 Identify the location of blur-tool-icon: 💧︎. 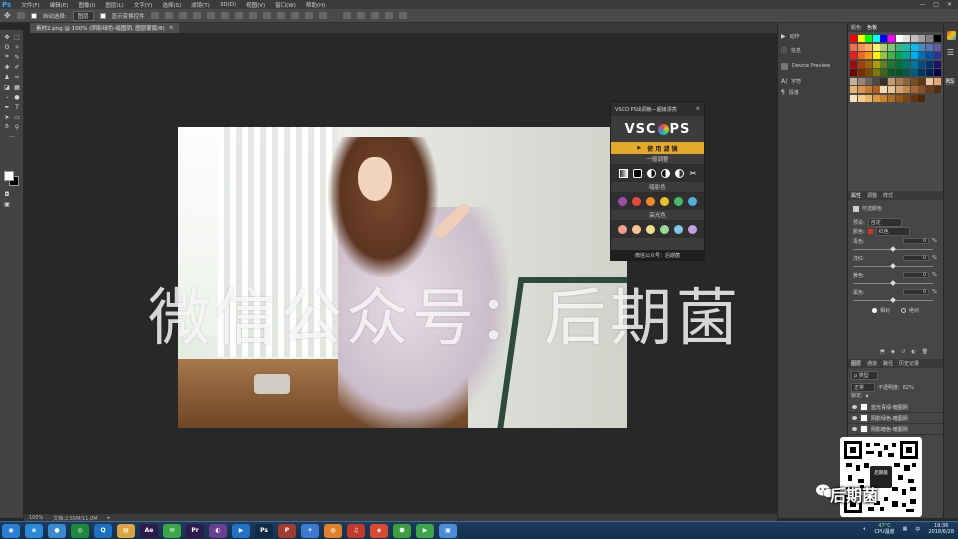
(7, 97).